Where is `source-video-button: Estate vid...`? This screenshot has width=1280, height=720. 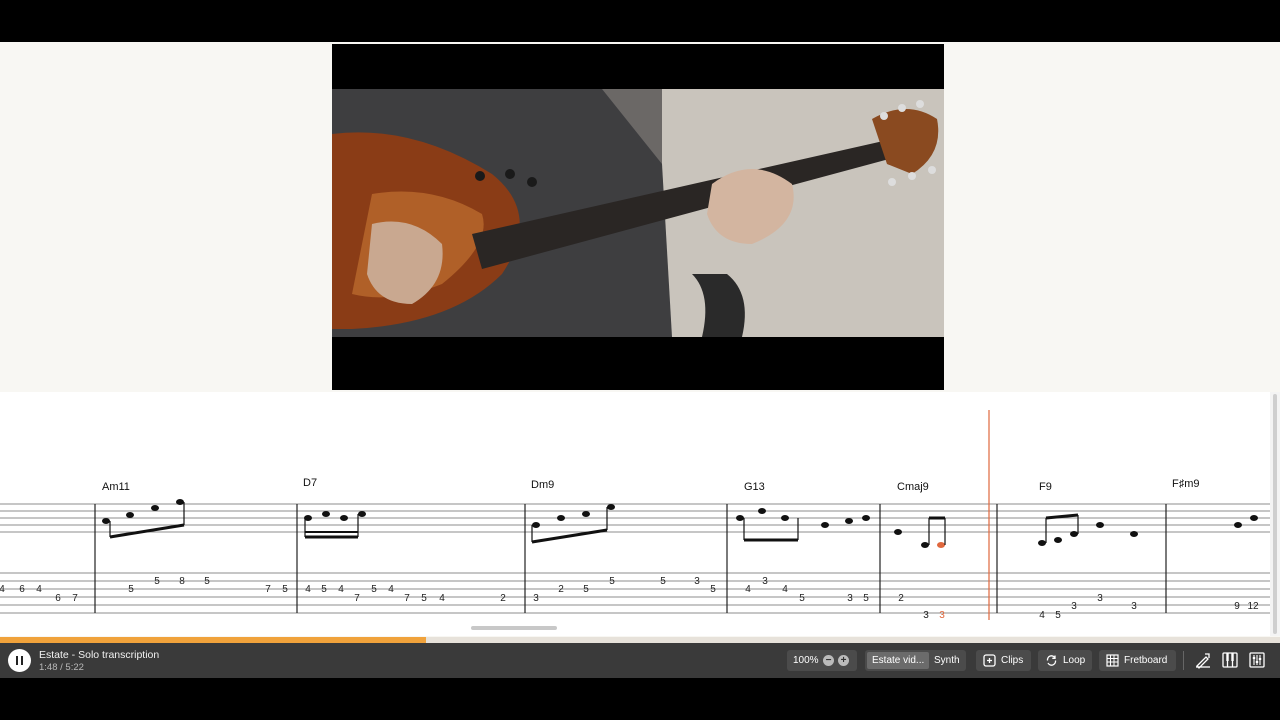 source-video-button: Estate vid... is located at coordinates (898, 660).